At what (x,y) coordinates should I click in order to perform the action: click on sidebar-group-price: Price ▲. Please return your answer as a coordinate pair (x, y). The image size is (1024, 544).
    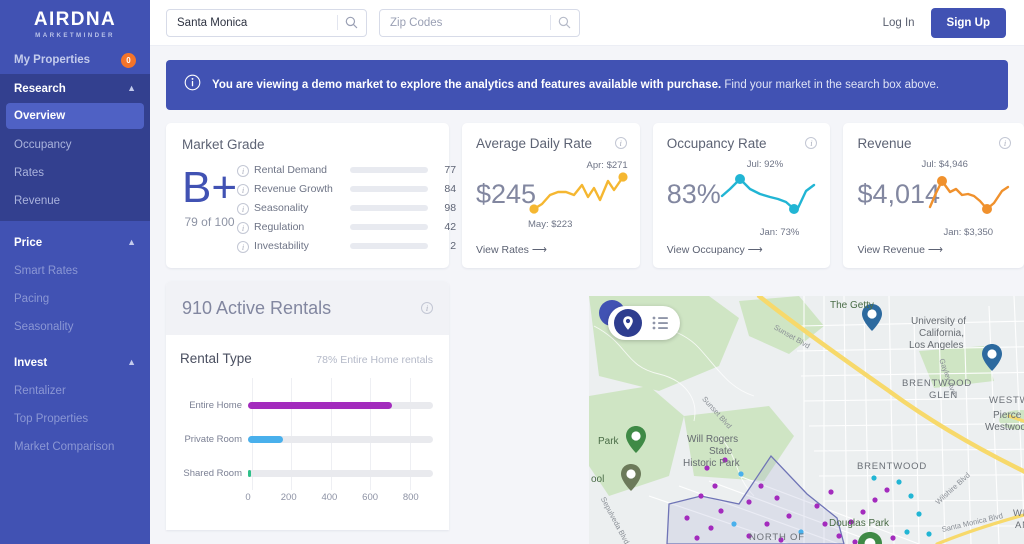
    Looking at the image, I should click on (75, 242).